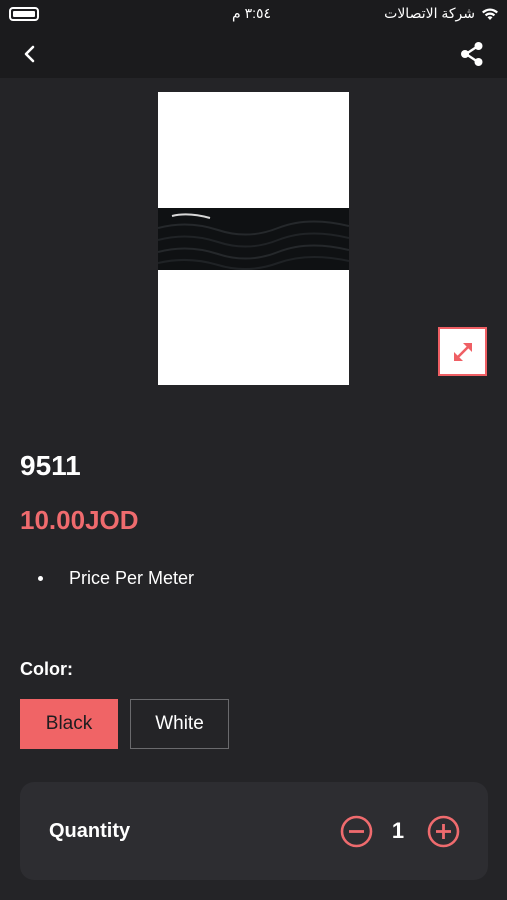 This screenshot has height=900, width=507. I want to click on color-option-label: White, so click(179, 723).